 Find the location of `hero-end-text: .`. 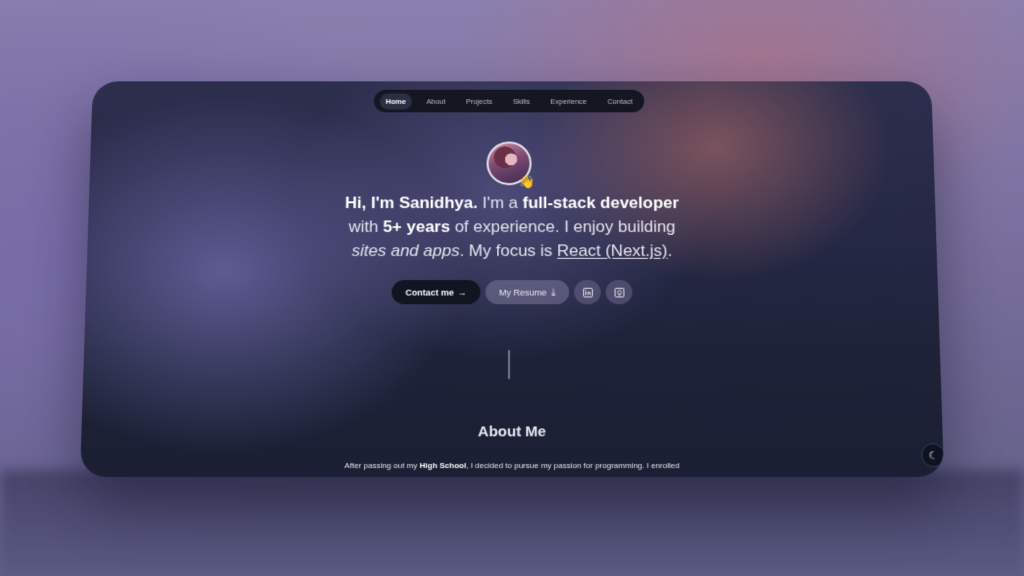

hero-end-text: . is located at coordinates (670, 250).